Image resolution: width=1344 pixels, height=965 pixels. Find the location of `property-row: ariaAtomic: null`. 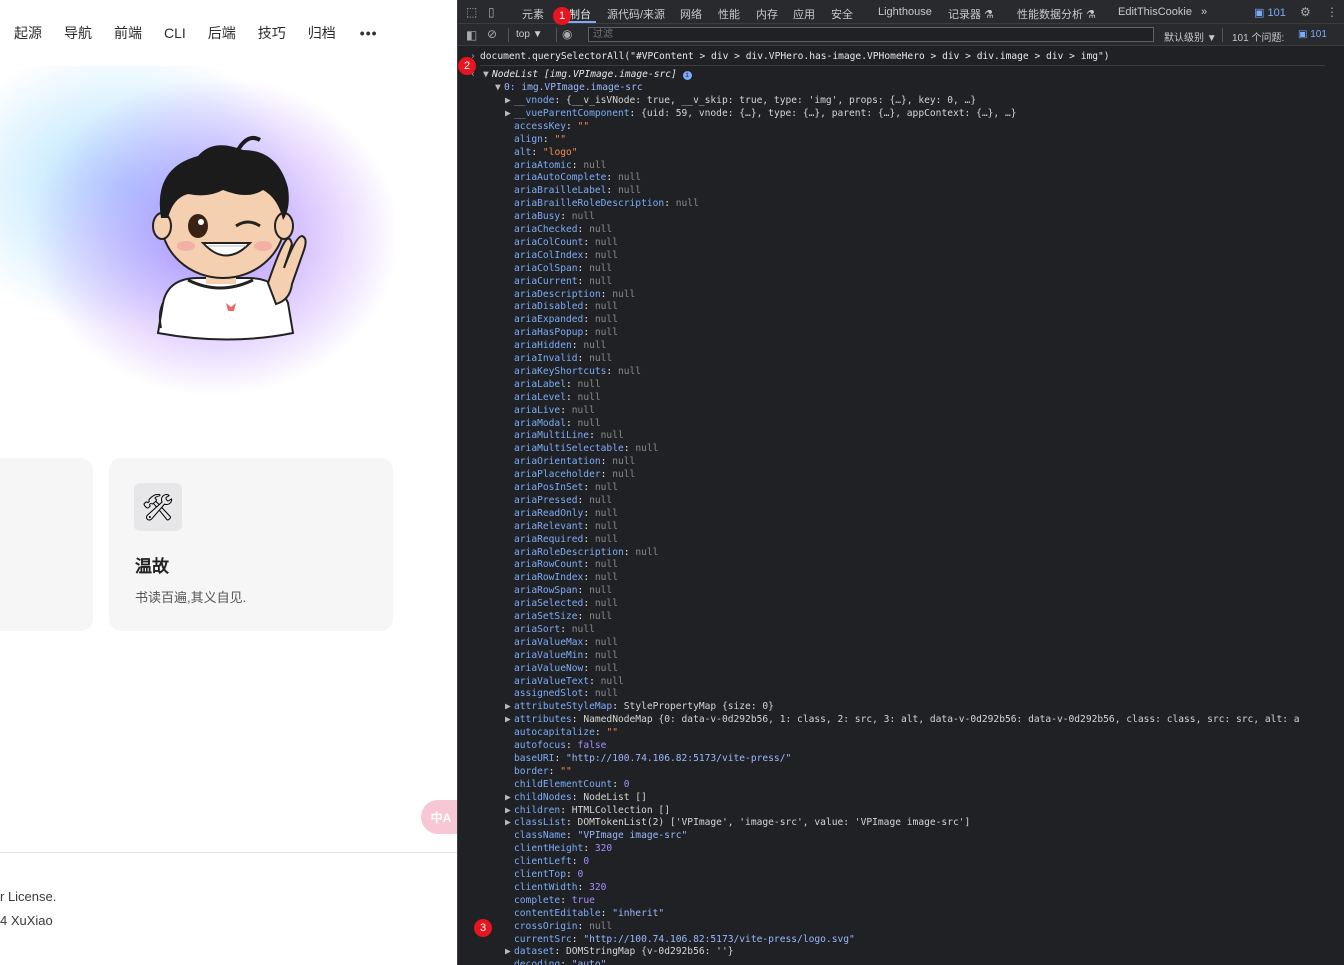

property-row: ariaAtomic: null is located at coordinates (555, 166).